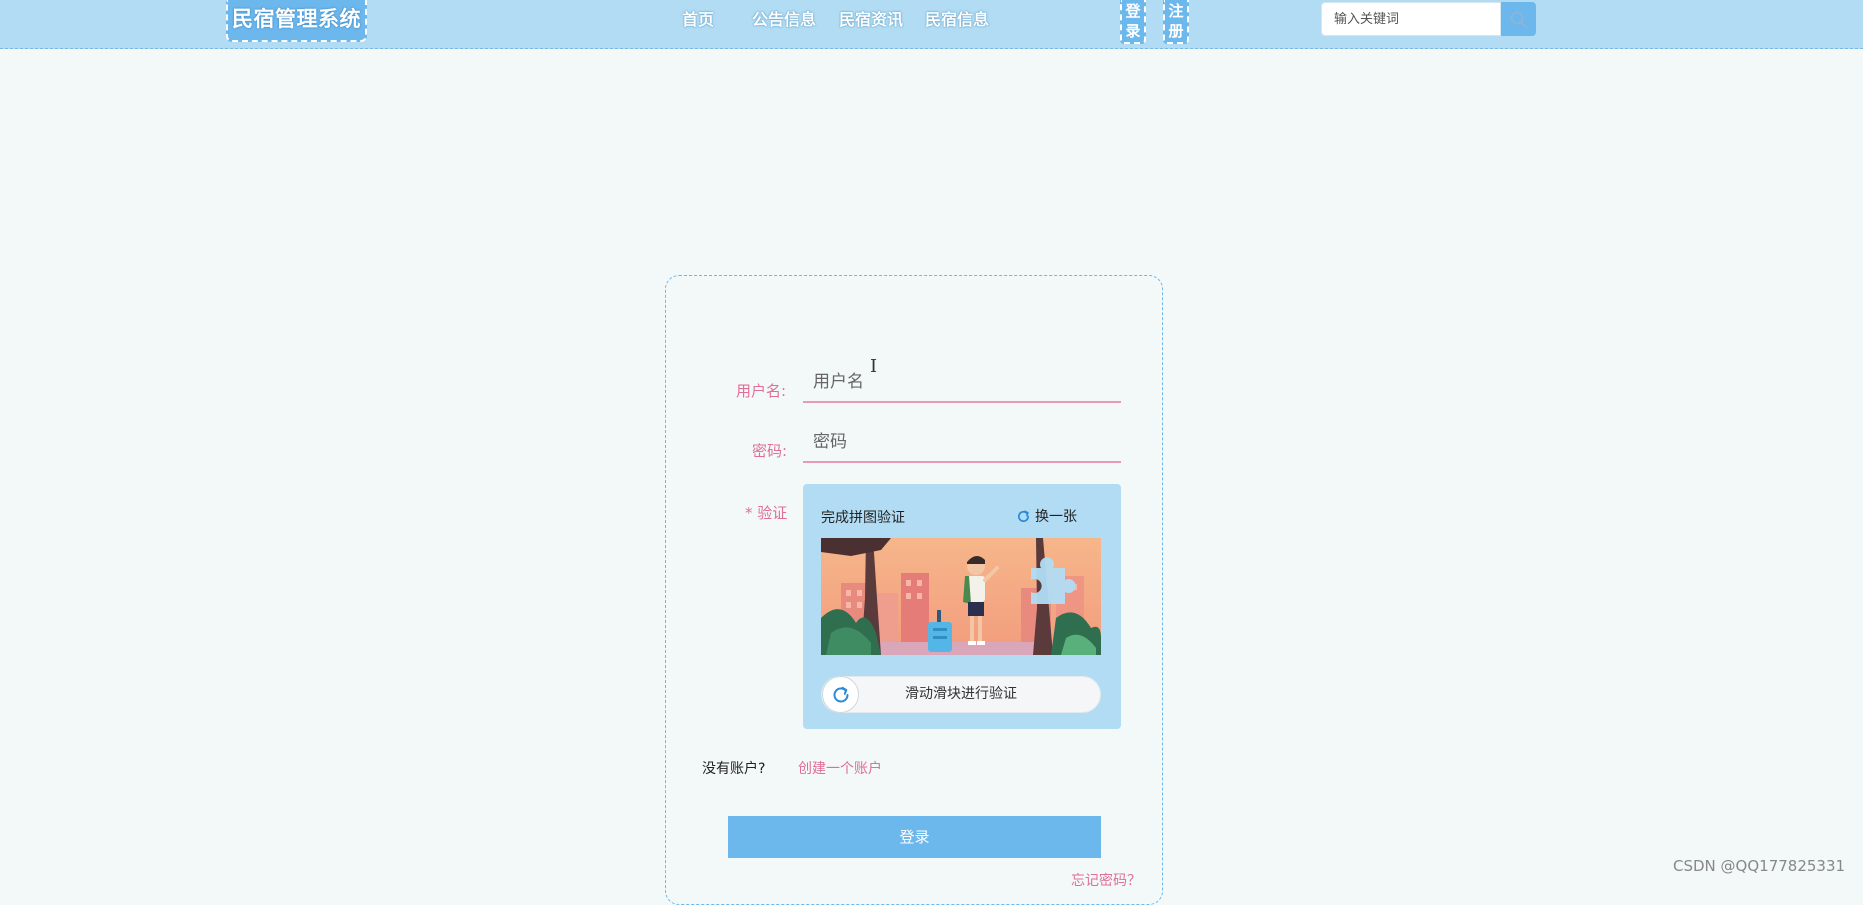  I want to click on watermark-text: CSDN @QQ177825331, so click(1759, 866).